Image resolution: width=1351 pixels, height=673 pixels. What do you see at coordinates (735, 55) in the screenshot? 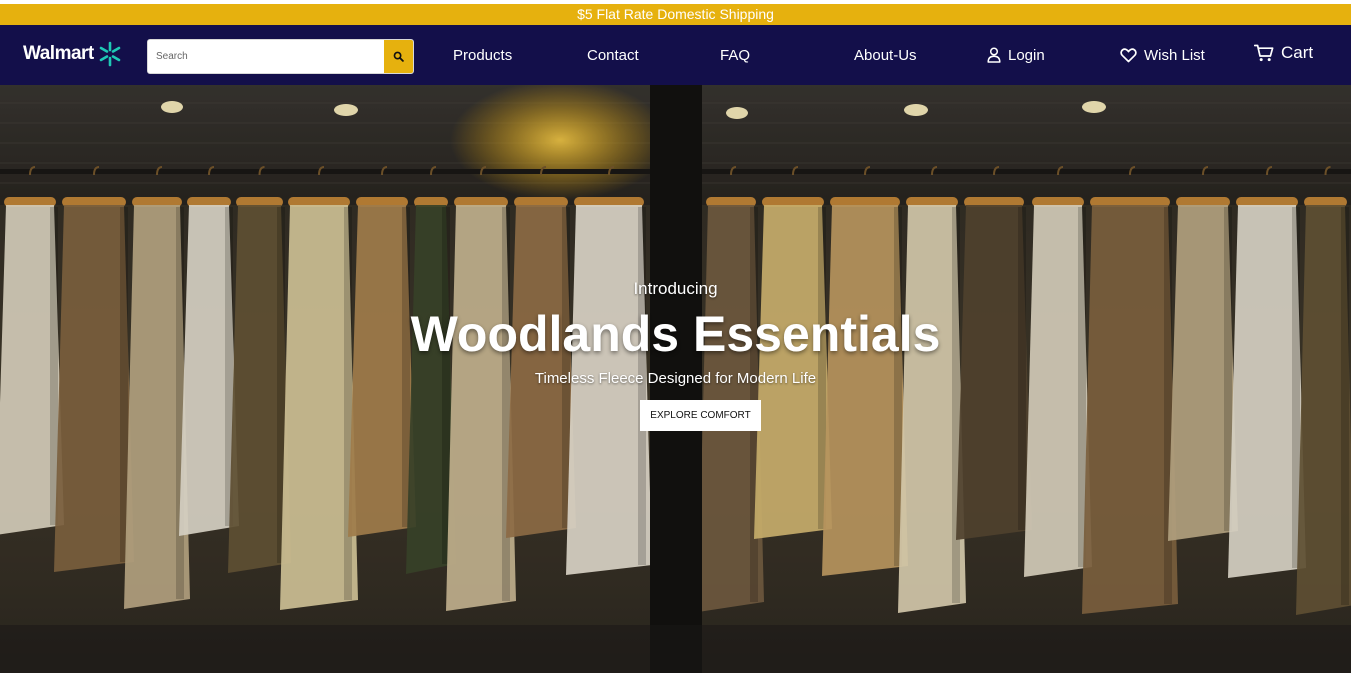
I see `nav-faq: FAQ` at bounding box center [735, 55].